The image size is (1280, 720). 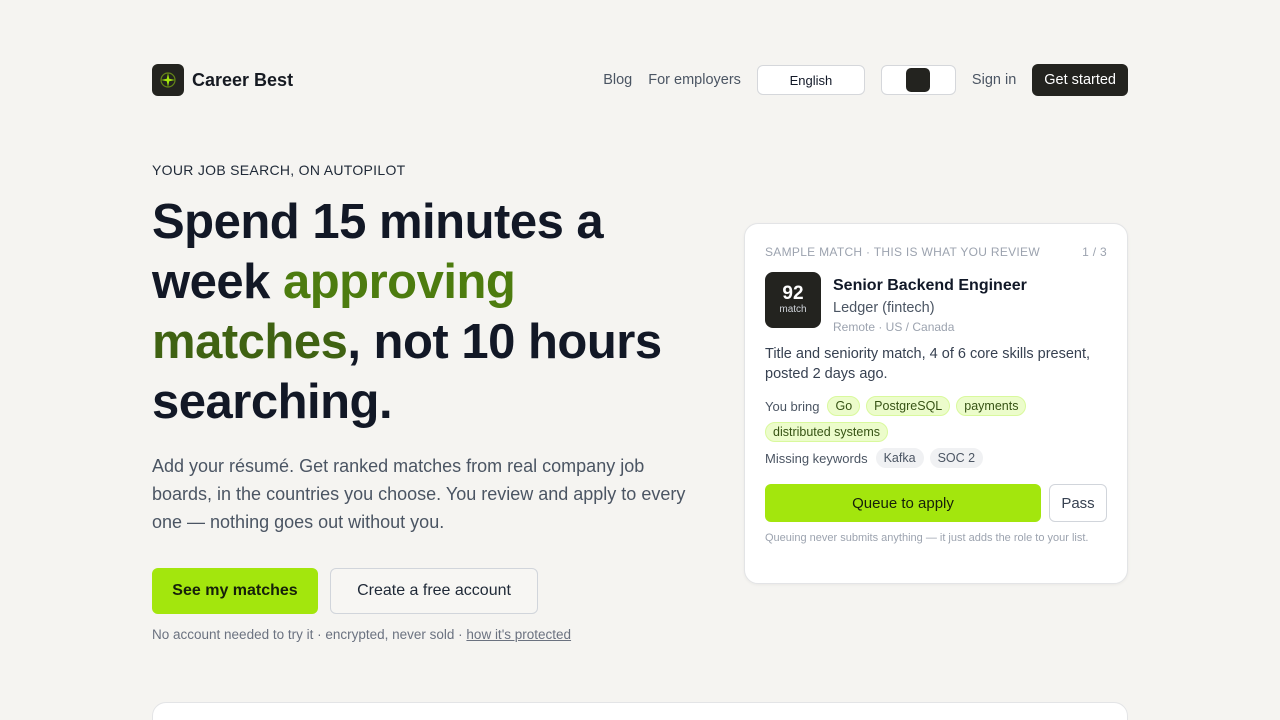 I want to click on missing-chip: SOC 2, so click(x=956, y=458).